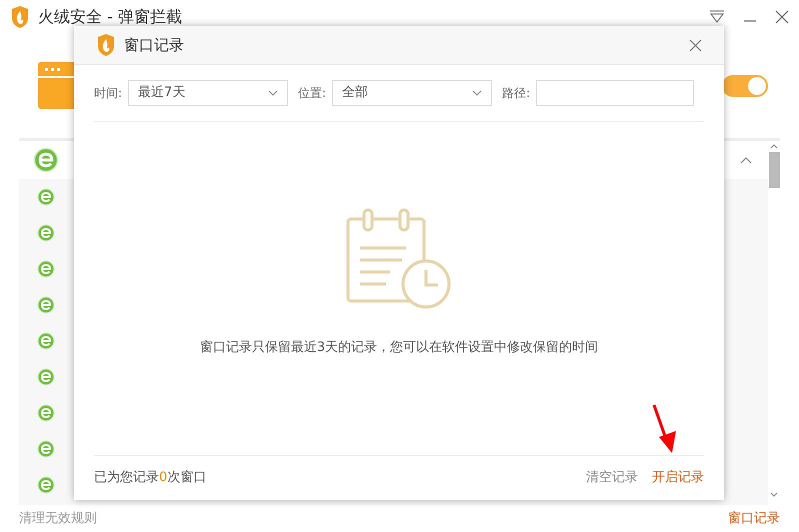 This screenshot has height=532, width=799. Describe the element at coordinates (717, 17) in the screenshot. I see `menu-triangle-icon` at that location.